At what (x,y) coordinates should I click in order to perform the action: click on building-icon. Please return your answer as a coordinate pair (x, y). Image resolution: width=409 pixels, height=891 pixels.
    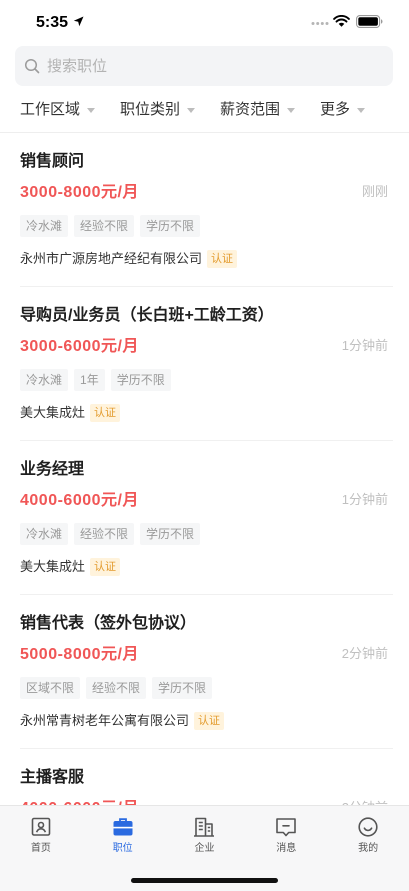
    Looking at the image, I should click on (204, 827).